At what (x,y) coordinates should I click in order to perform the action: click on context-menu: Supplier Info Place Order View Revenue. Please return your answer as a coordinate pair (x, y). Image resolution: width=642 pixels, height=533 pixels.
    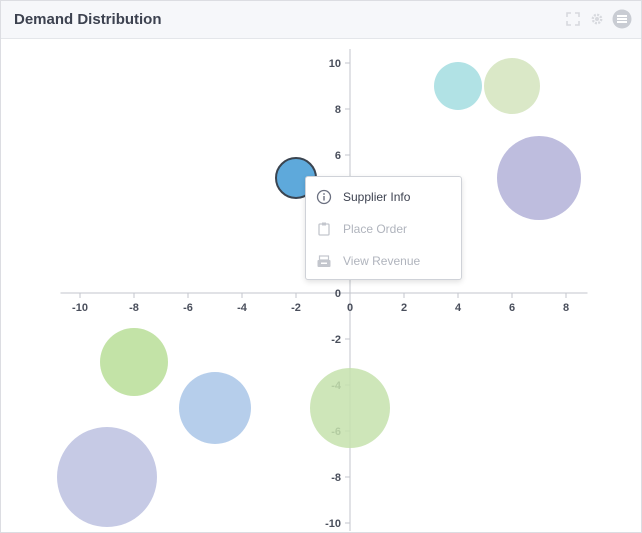
    Looking at the image, I should click on (383, 228).